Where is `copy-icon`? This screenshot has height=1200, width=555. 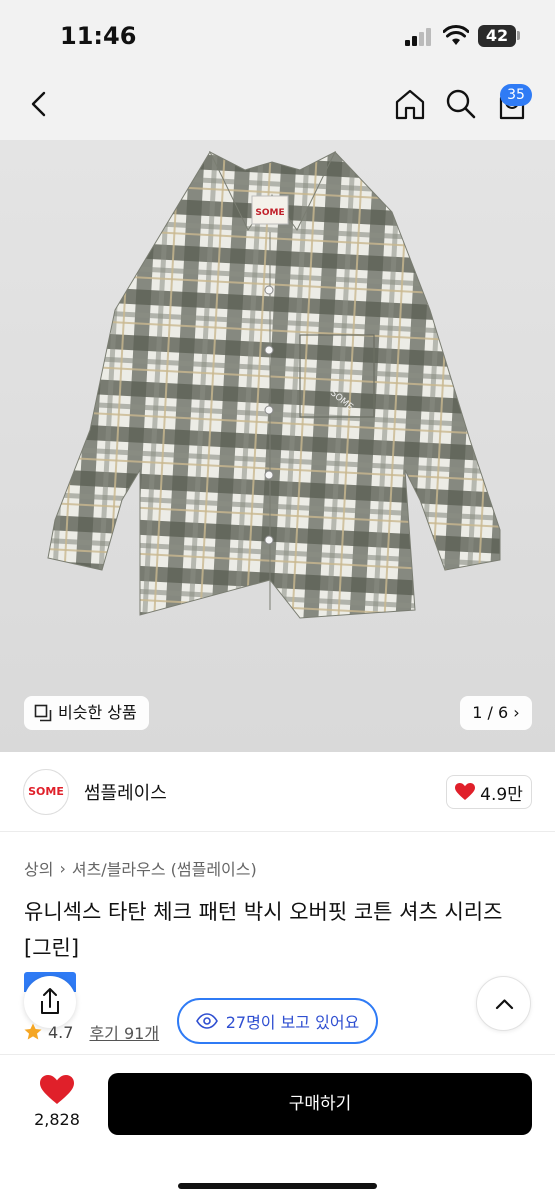 copy-icon is located at coordinates (43, 713).